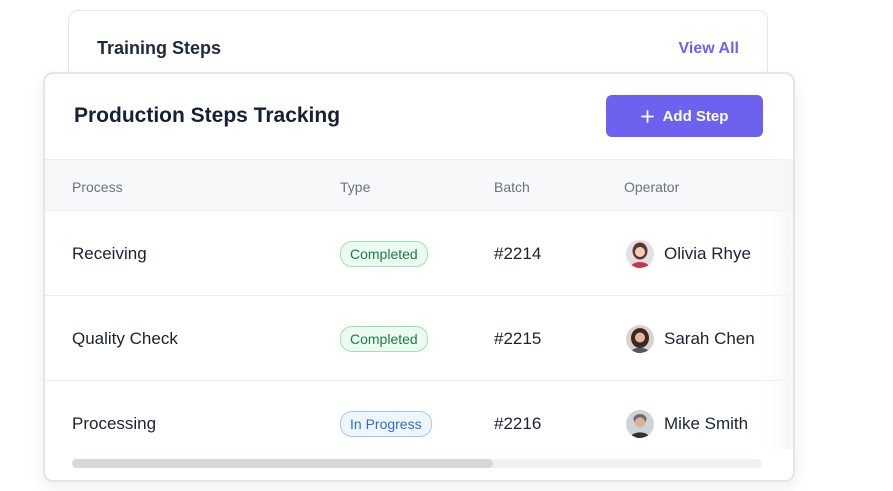 This screenshot has height=491, width=893. I want to click on table-header: Process Type Batch Operator, so click(419, 185).